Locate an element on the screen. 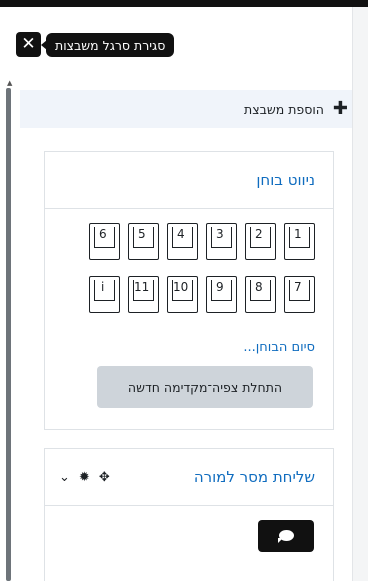 This screenshot has height=581, width=368. close-drawer-button: ✕ is located at coordinates (28, 44).